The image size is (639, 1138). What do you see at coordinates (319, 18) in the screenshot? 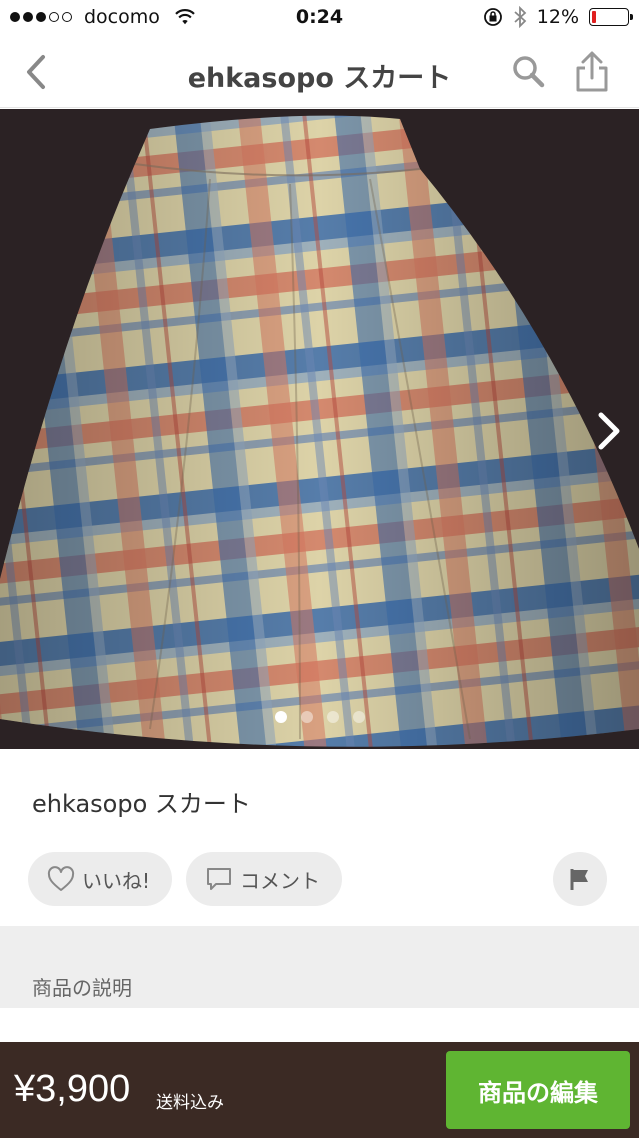
I see `status-bar: docomo 0:24 12%` at bounding box center [319, 18].